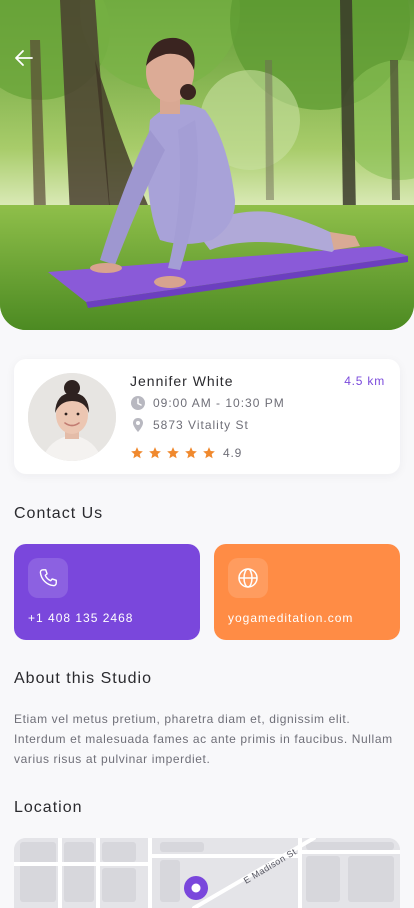 This screenshot has height=908, width=414. I want to click on location-section-title: Location, so click(48, 807).